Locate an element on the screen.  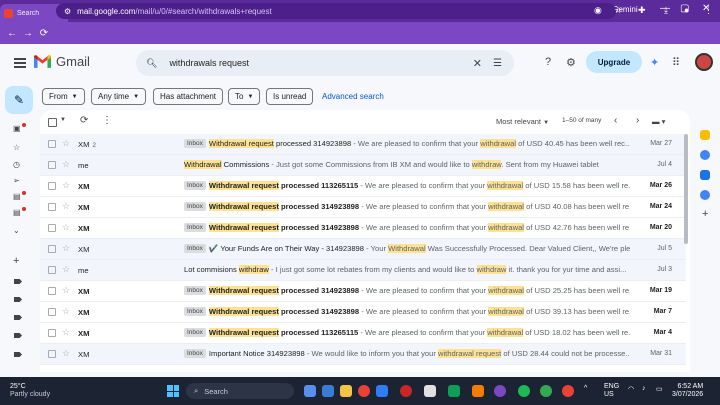
add-label-icon: + is located at coordinates (16, 261).